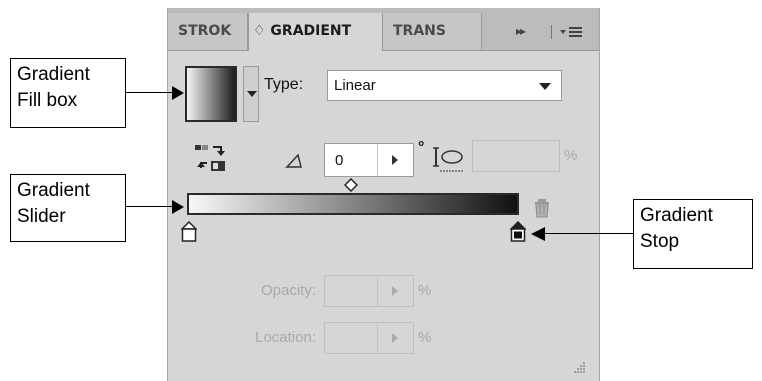 This screenshot has width=762, height=381. I want to click on type-label: Type:, so click(284, 84).